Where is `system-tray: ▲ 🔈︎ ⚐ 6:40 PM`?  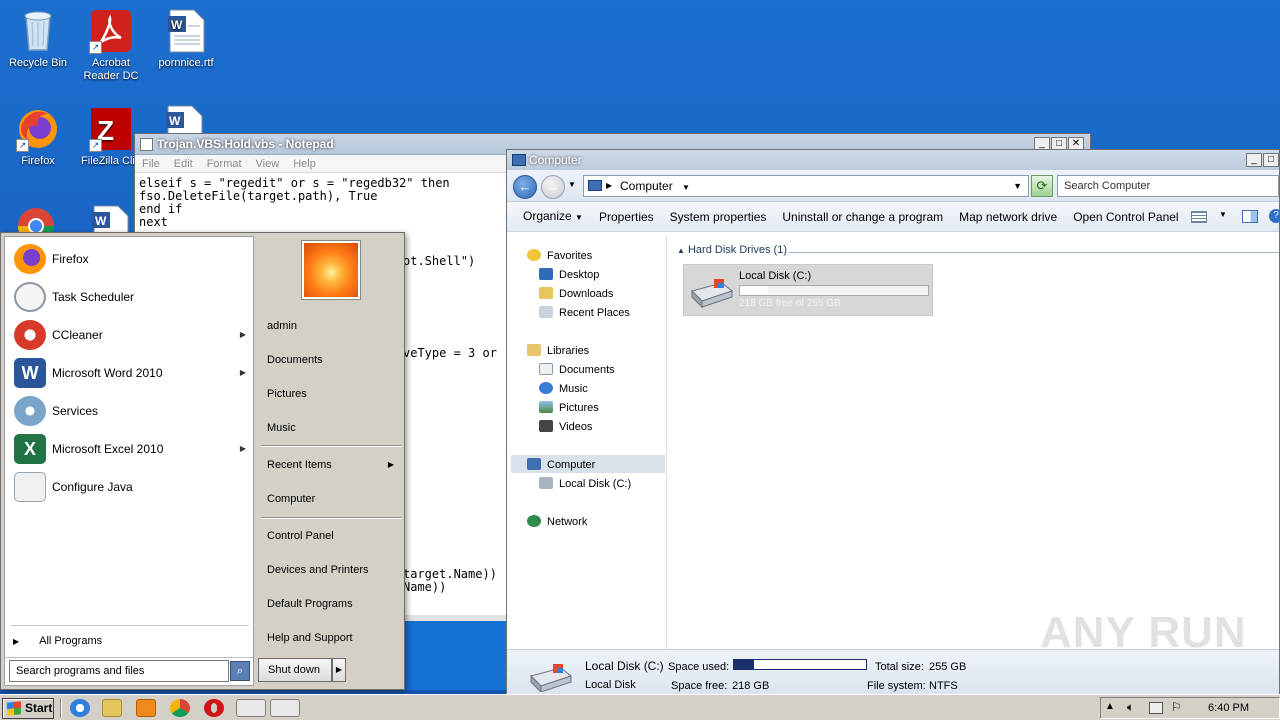
system-tray: ▲ 🔈︎ ⚐ 6:40 PM is located at coordinates (1190, 708).